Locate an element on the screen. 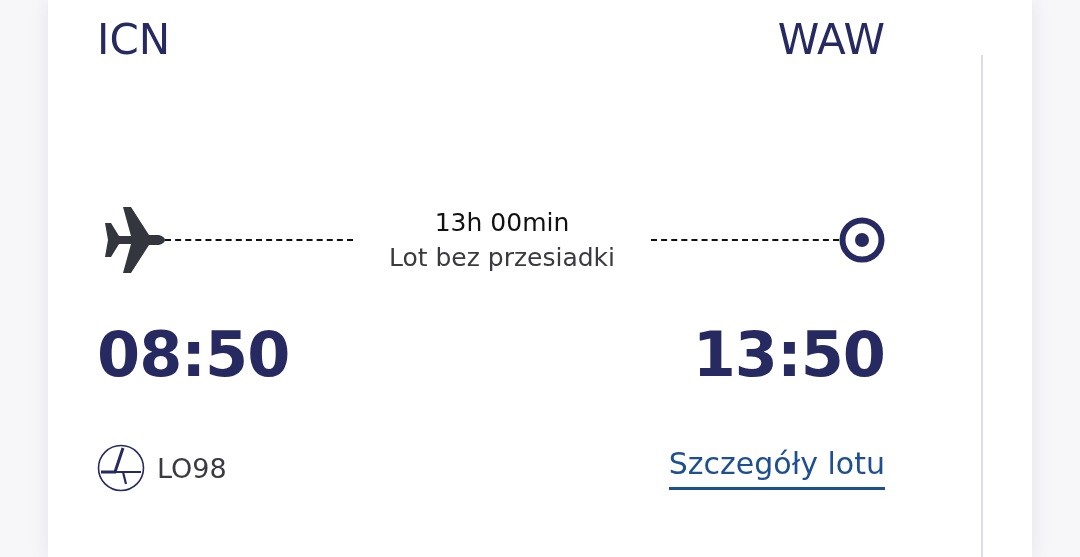 This screenshot has width=1080, height=557. origin-code: ICN is located at coordinates (134, 40).